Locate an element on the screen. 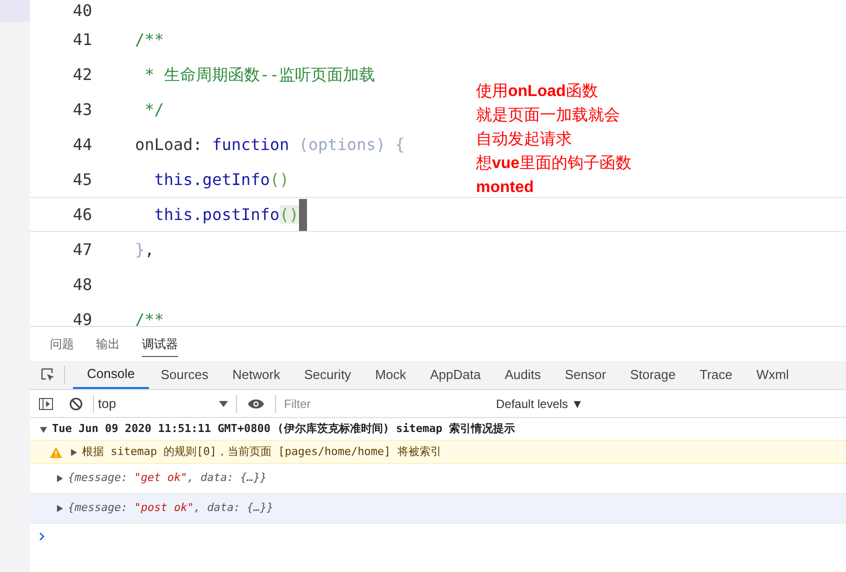  dropdown-caret-icon is located at coordinates (223, 403).